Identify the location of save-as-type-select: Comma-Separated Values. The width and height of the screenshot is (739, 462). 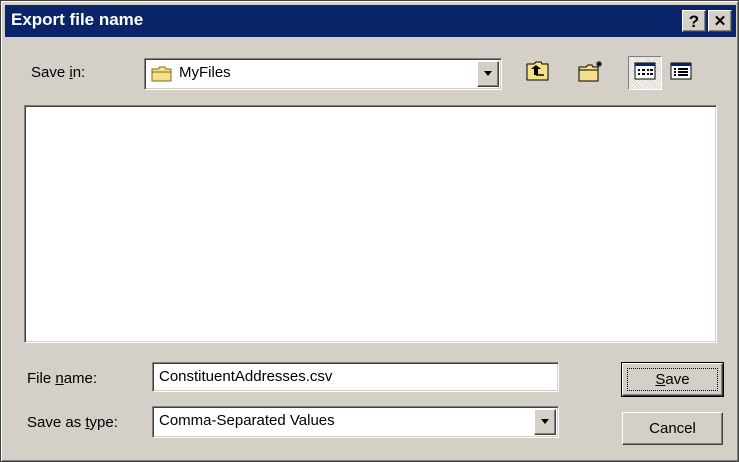
(355, 422).